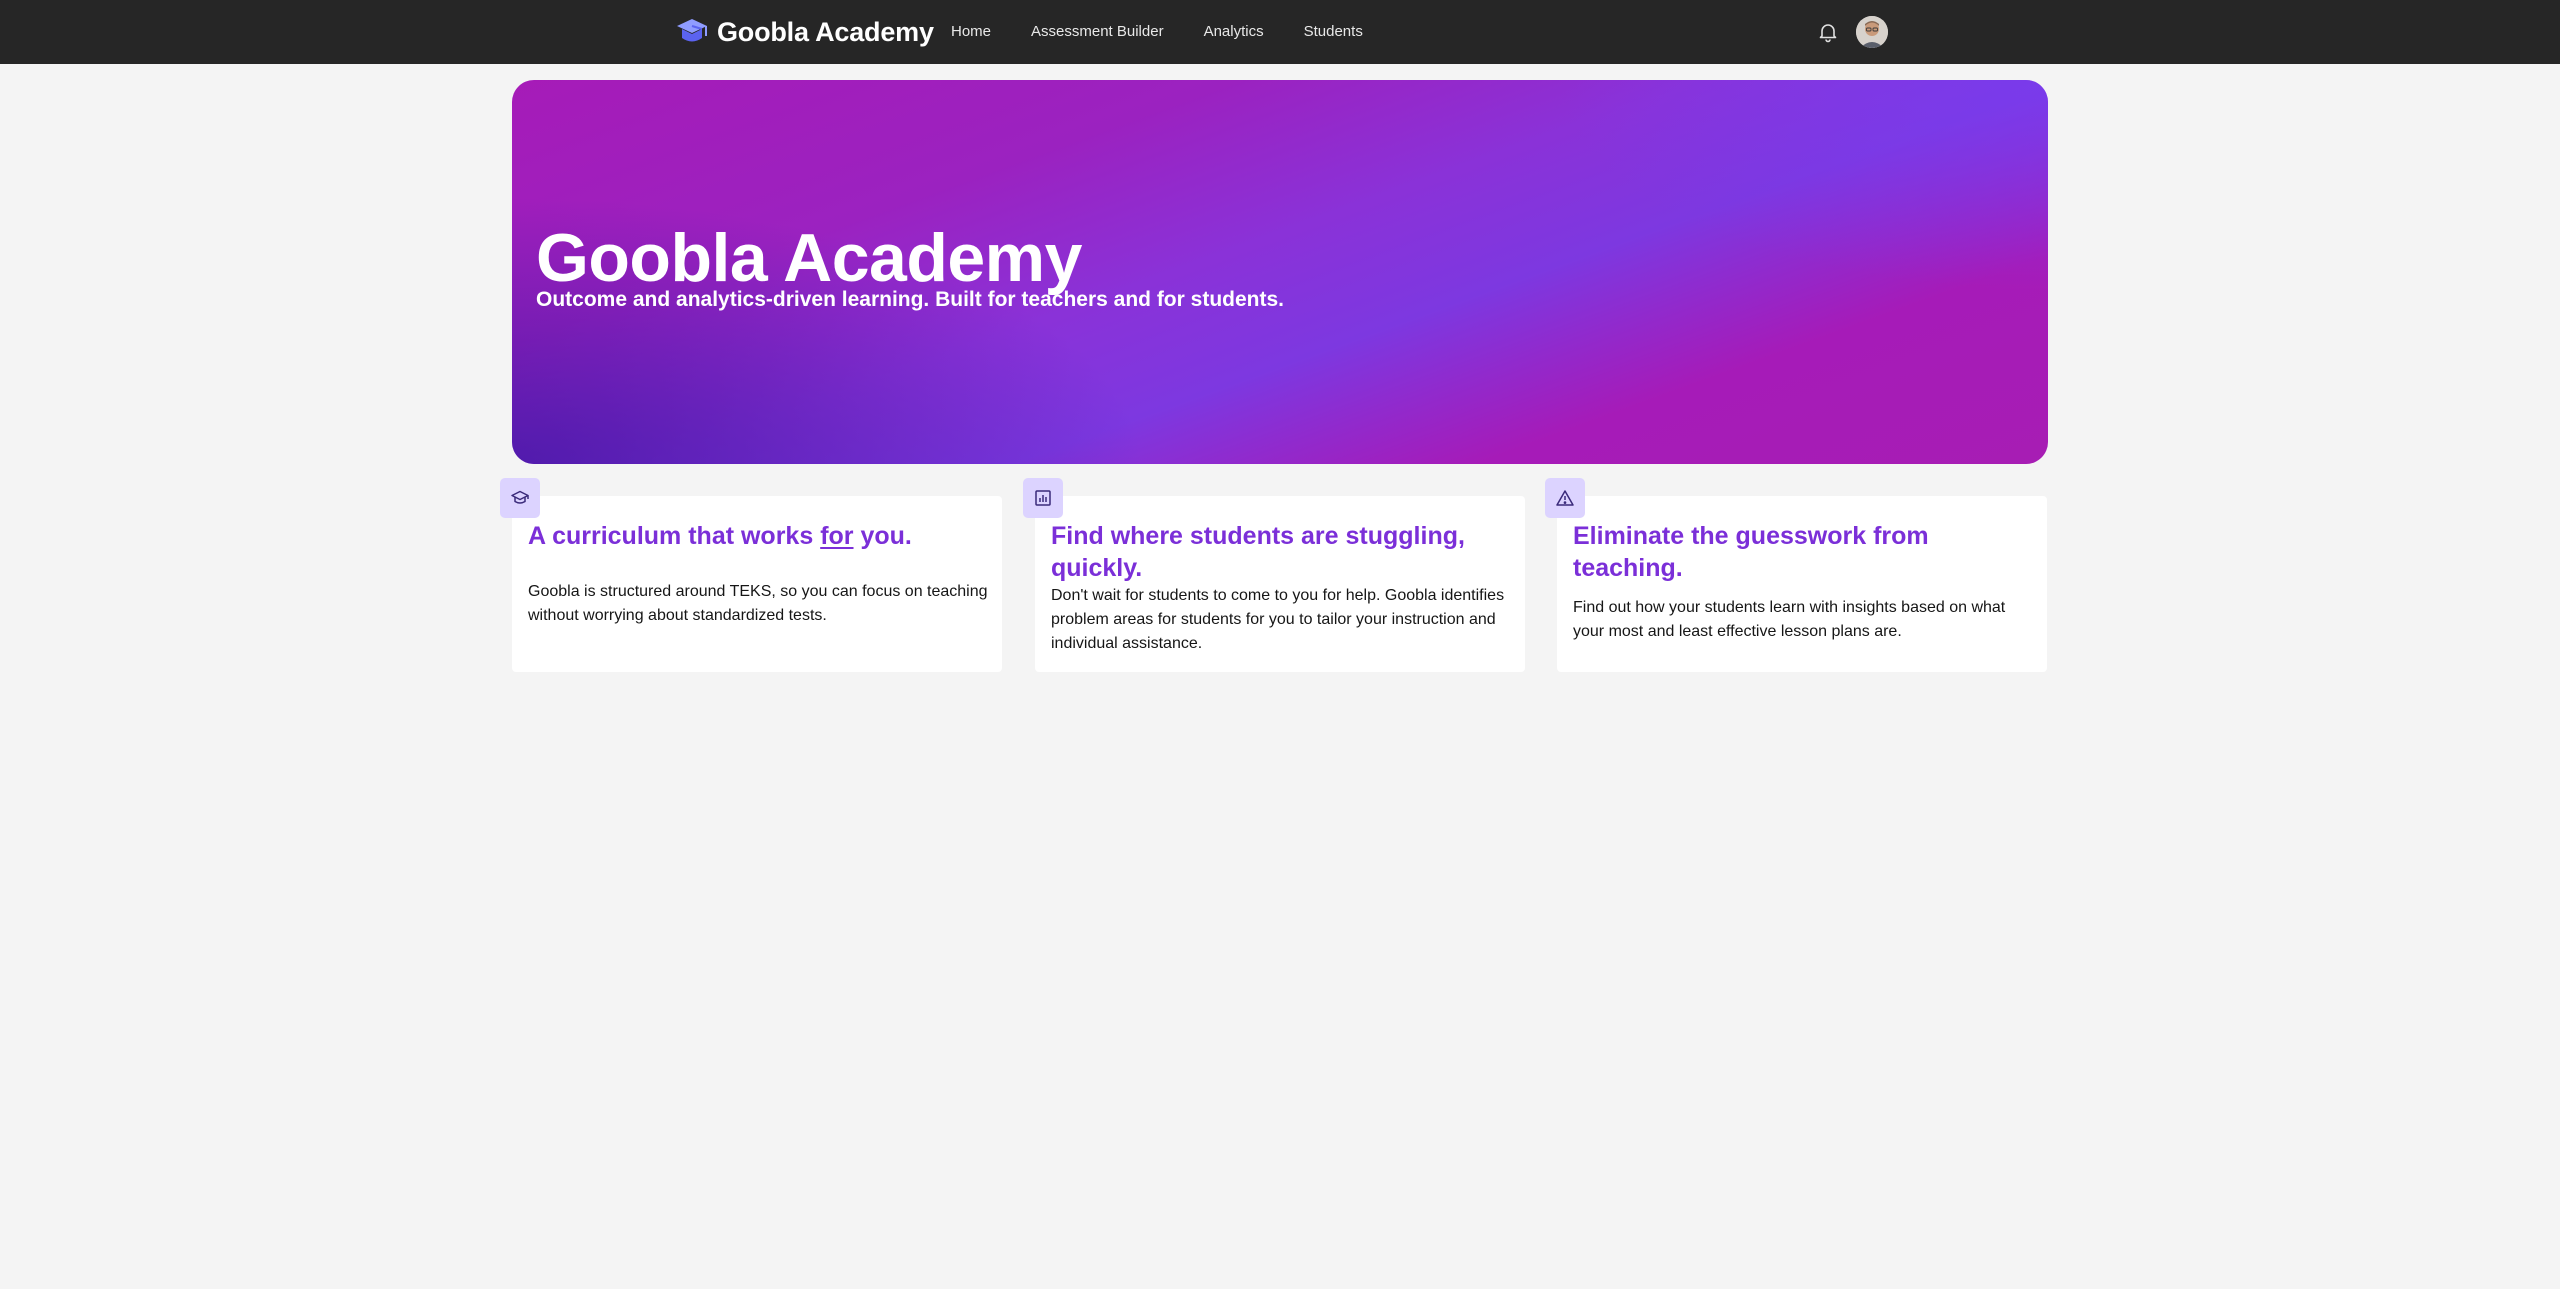 This screenshot has height=1289, width=2560. Describe the element at coordinates (1333, 32) in the screenshot. I see `nav-link-students: Students` at that location.